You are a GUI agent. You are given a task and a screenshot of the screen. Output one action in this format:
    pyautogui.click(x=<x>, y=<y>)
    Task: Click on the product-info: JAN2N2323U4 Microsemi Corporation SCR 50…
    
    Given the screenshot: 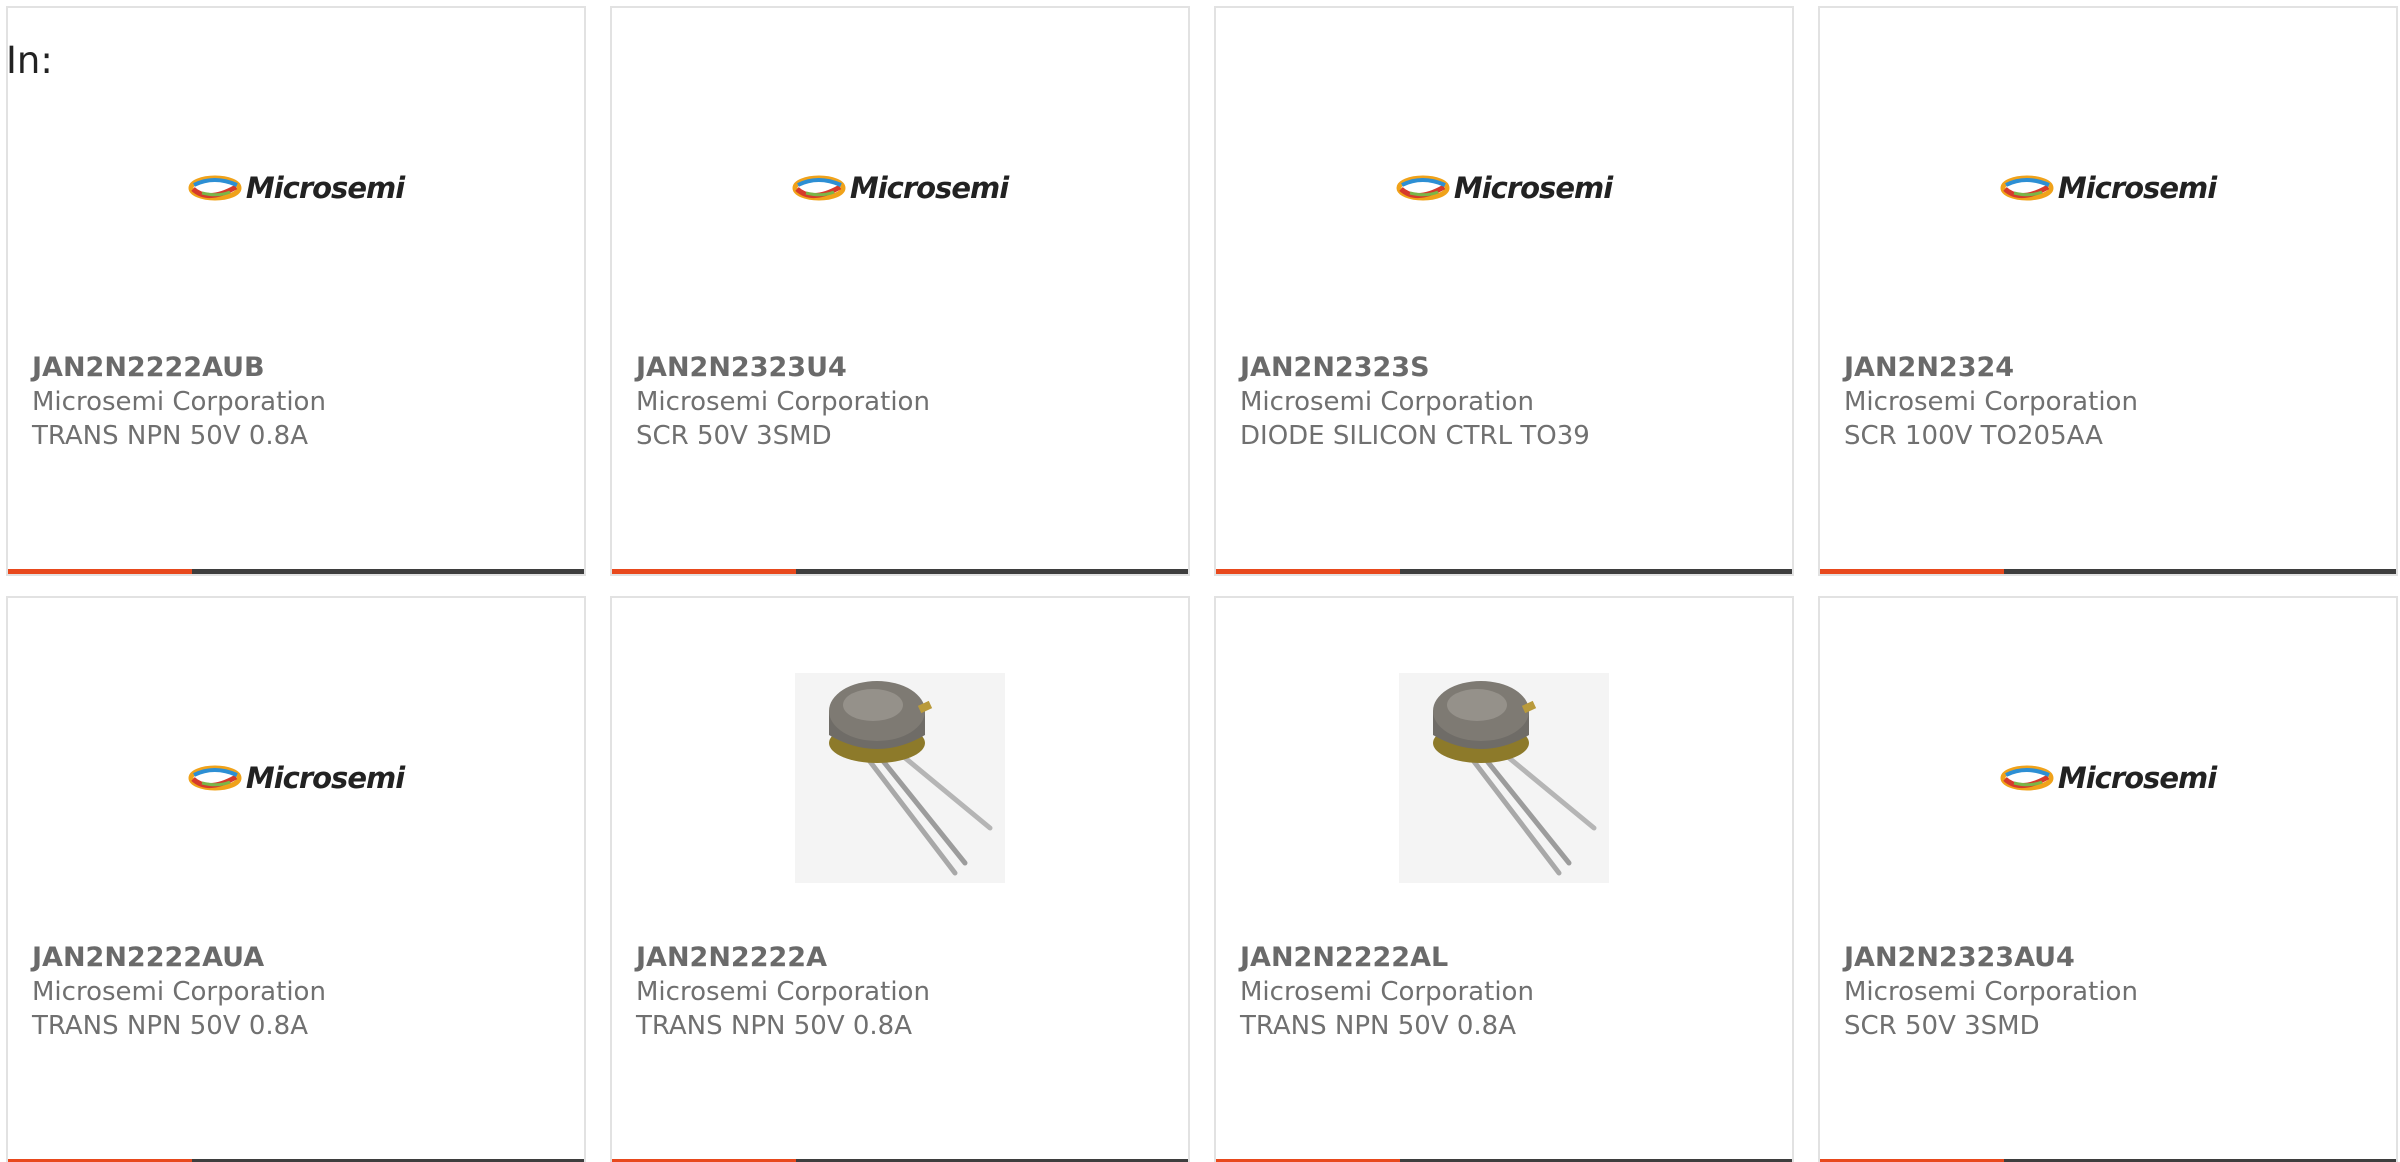 What is the action you would take?
    pyautogui.click(x=907, y=401)
    